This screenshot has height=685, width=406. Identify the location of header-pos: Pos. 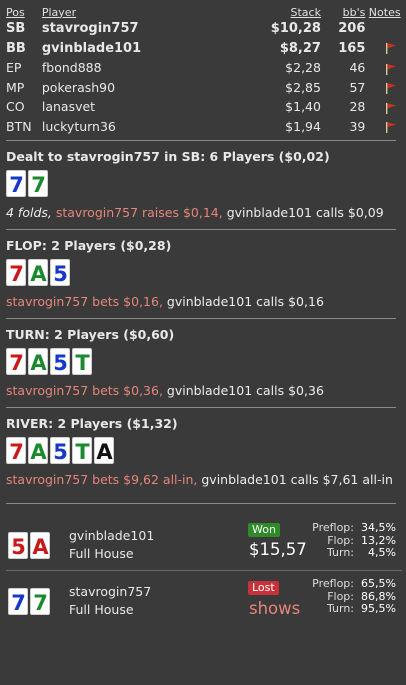
(24, 10).